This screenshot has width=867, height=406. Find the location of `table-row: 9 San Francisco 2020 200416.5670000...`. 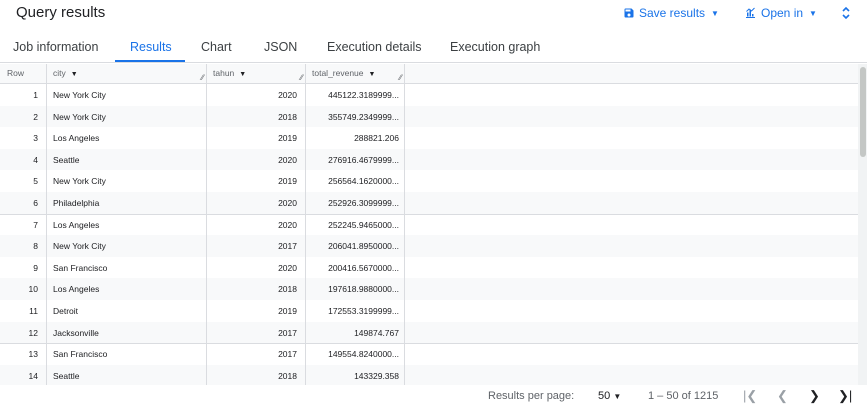

table-row: 9 San Francisco 2020 200416.5670000... is located at coordinates (429, 268).